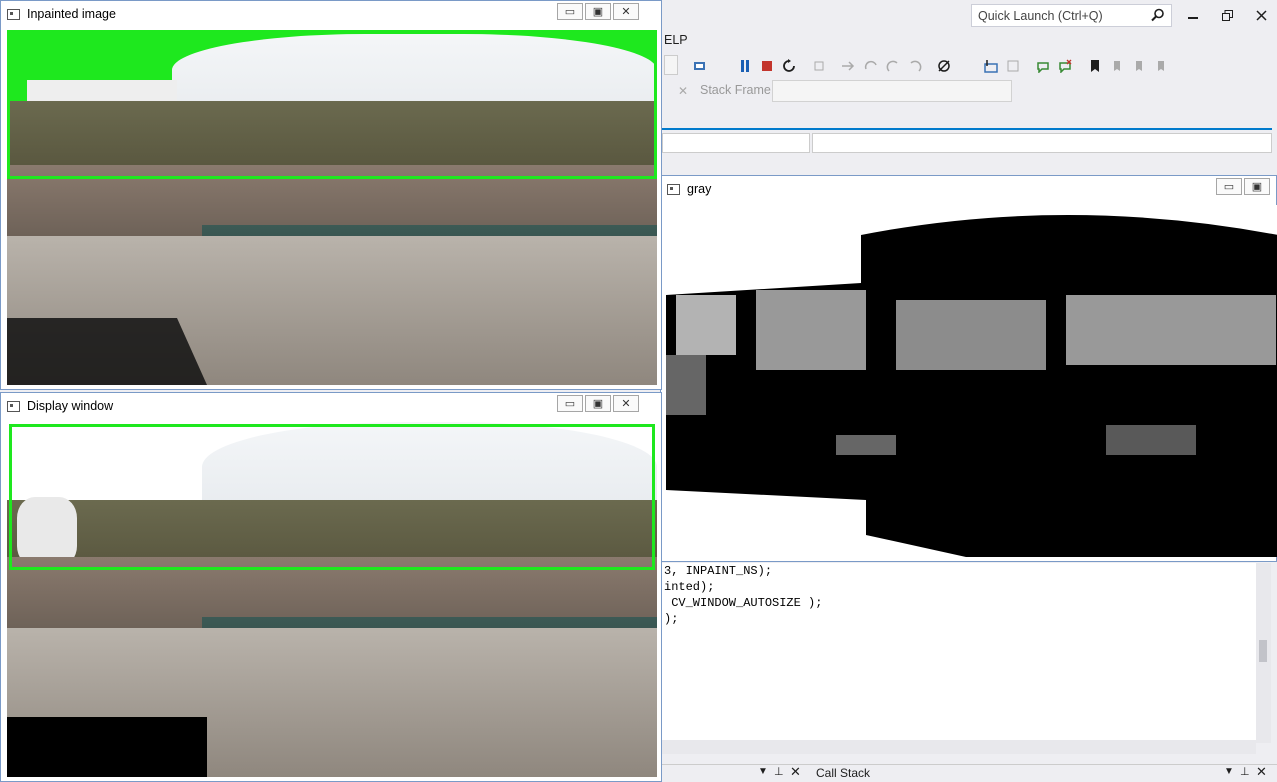  I want to click on window-title-bar: Inpainted image ▭ ▣ ✕, so click(331, 14).